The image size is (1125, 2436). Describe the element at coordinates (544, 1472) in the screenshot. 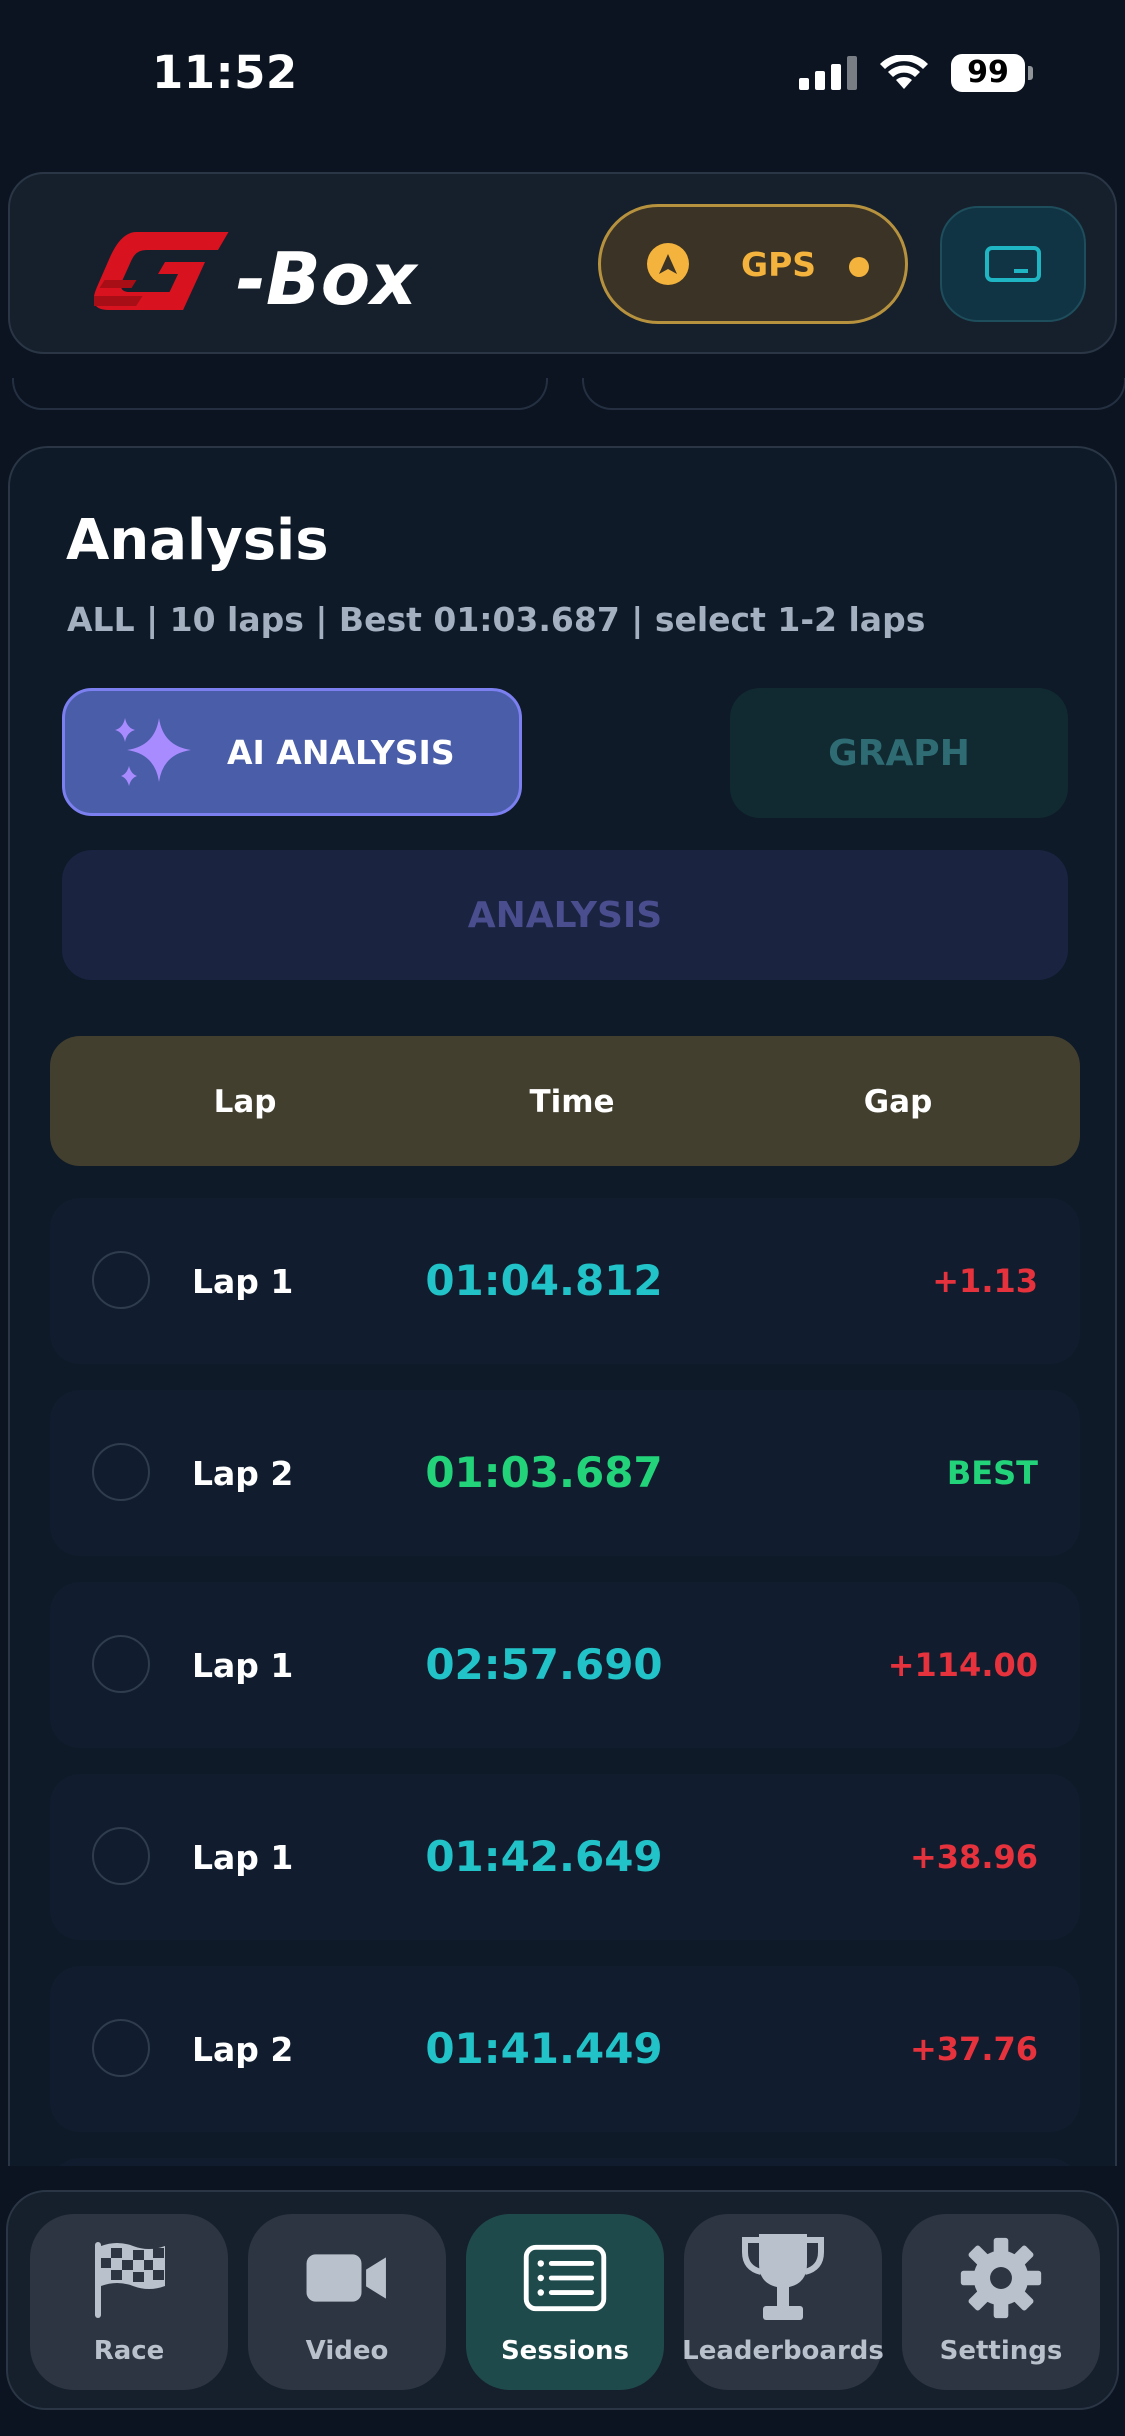

I see `lap-time: 01:03.687` at that location.